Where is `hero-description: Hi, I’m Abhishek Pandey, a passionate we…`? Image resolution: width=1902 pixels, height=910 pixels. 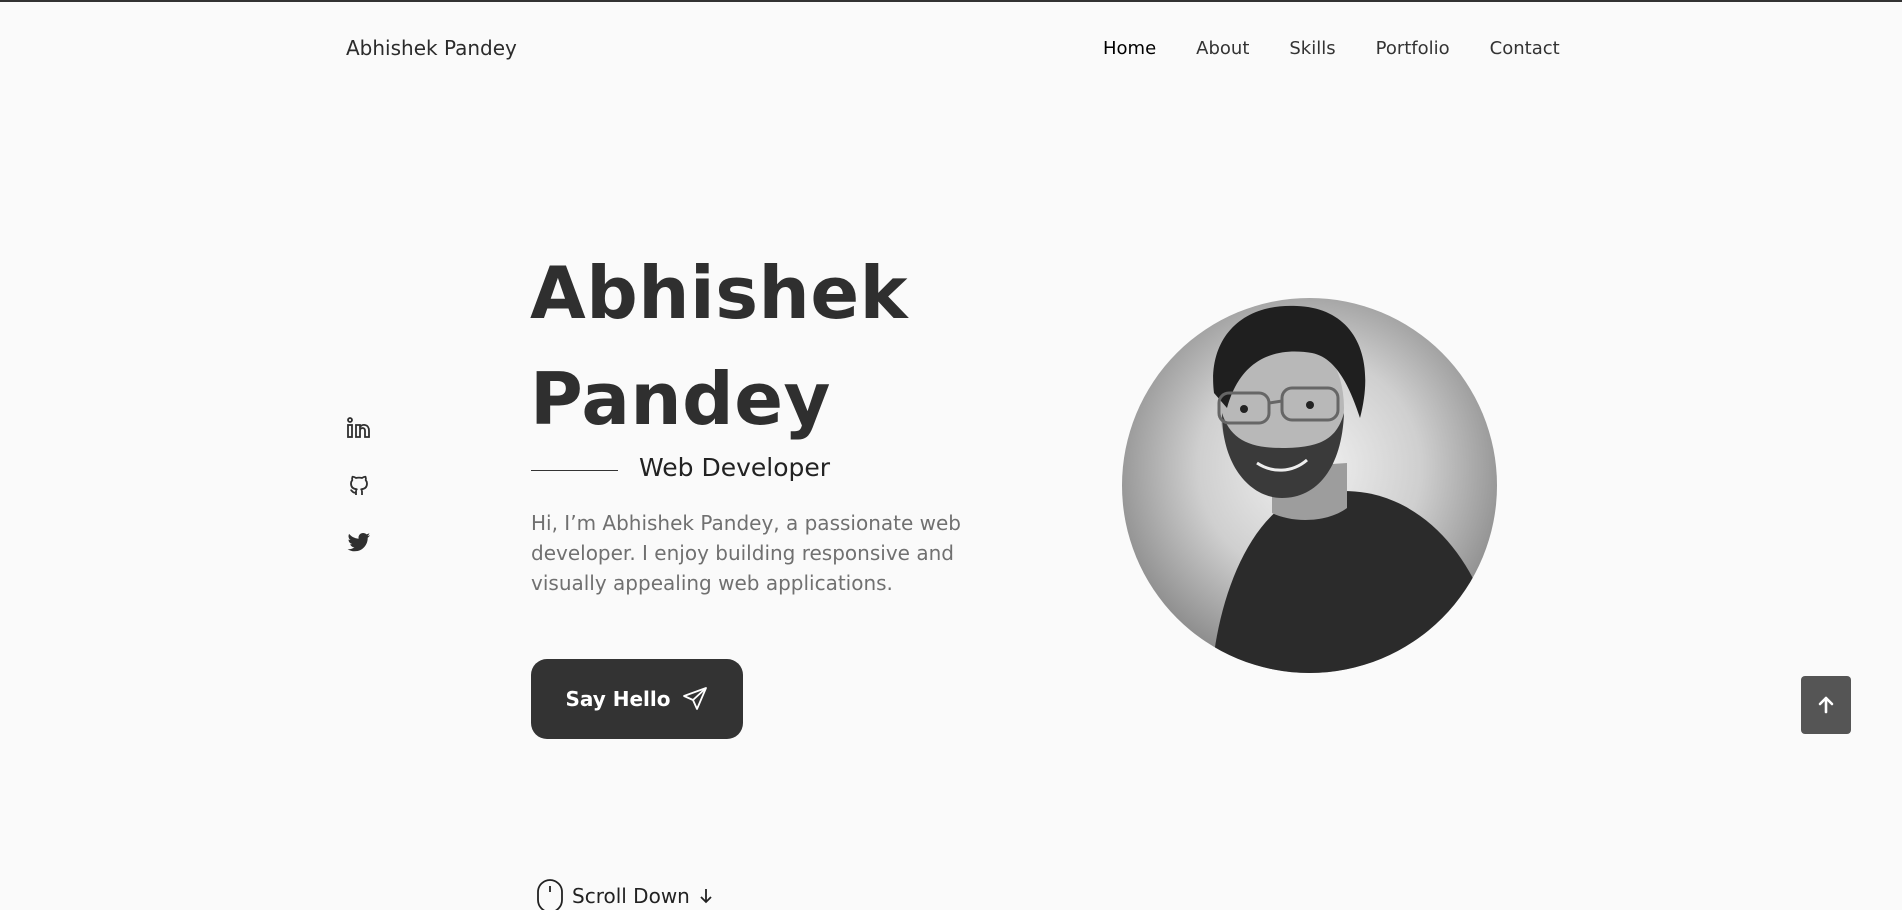 hero-description: Hi, I’m Abhishek Pandey, a passionate we… is located at coordinates (746, 553).